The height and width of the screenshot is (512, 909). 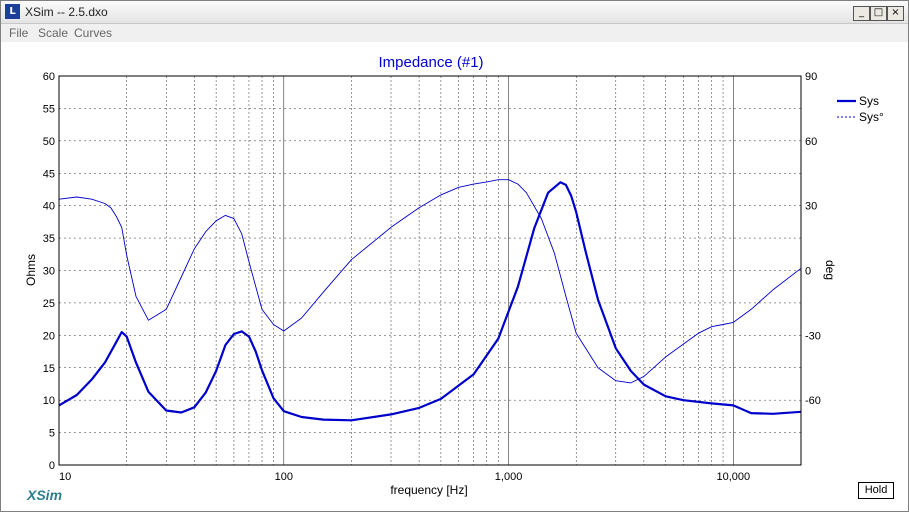 I want to click on y2-tick-label: 60, so click(x=811, y=142).